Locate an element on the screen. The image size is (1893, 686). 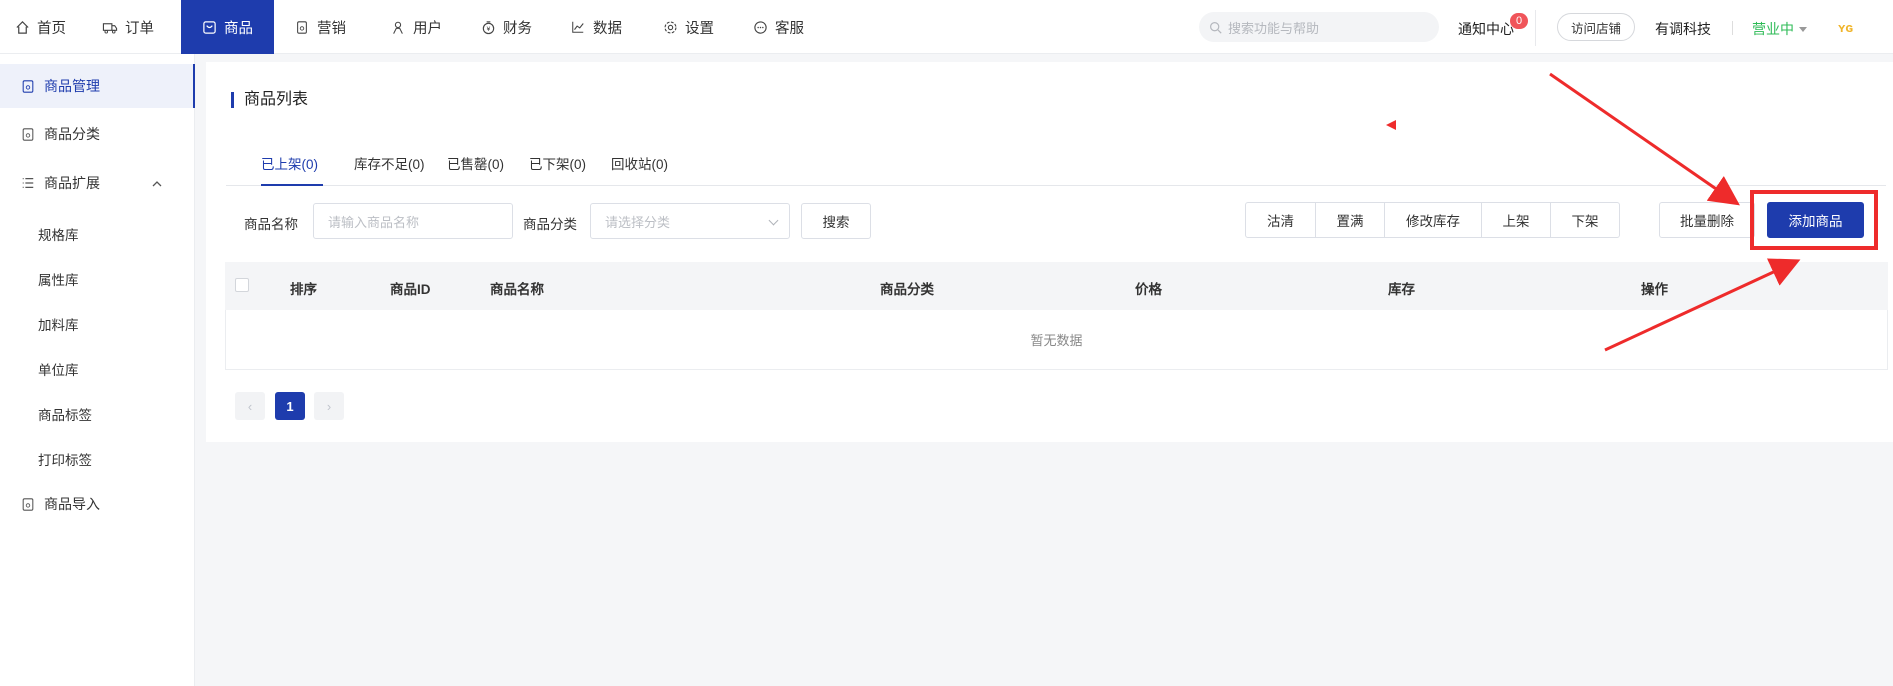
sidebar-subitem-tags: 商品标签 is located at coordinates (65, 414).